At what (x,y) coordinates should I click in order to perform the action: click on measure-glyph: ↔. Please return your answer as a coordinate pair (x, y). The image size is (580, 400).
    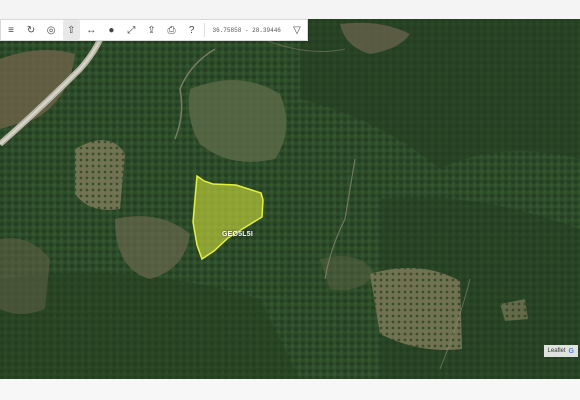
    Looking at the image, I should click on (91, 30).